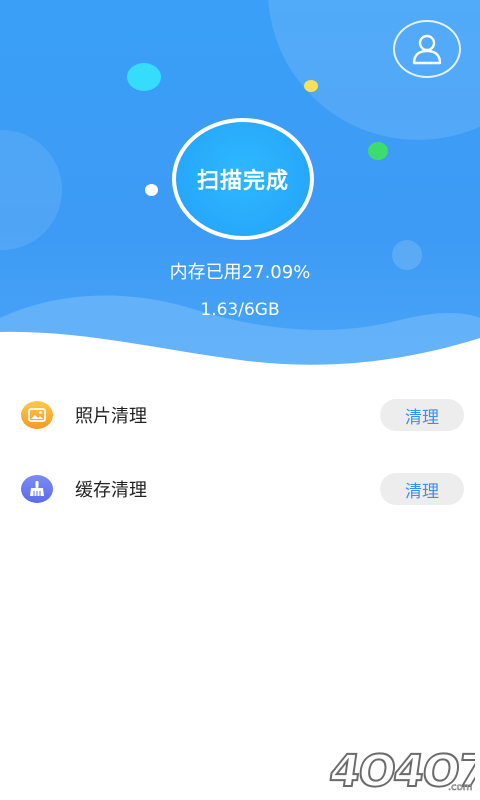 This screenshot has height=800, width=480. What do you see at coordinates (37, 415) in the screenshot?
I see `photo-icon` at bounding box center [37, 415].